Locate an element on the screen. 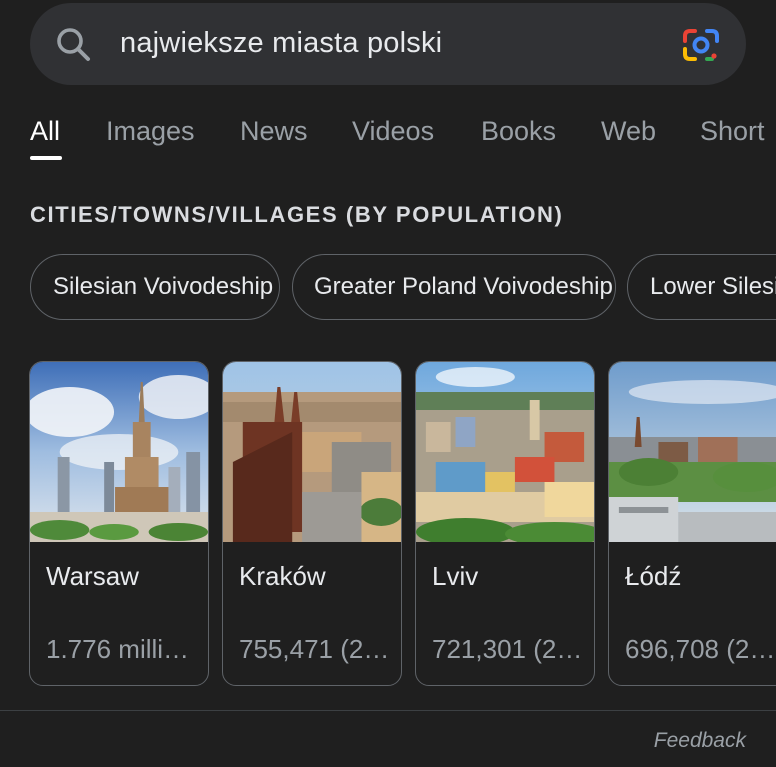 Image resolution: width=776 pixels, height=767 pixels. lodz-photo is located at coordinates (692, 452).